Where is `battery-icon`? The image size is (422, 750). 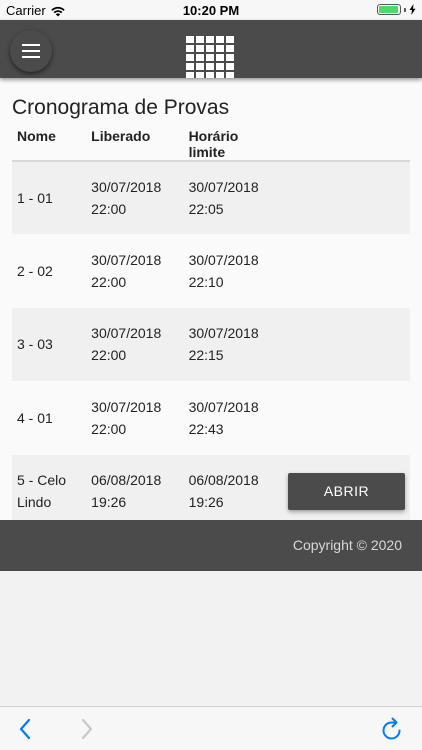 battery-icon is located at coordinates (389, 9).